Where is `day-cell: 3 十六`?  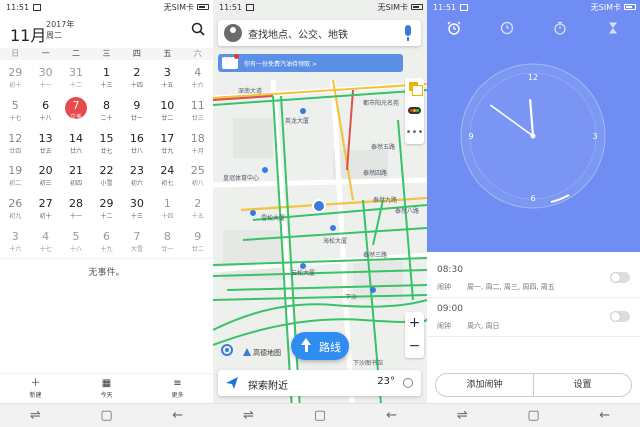 day-cell: 3 十六 is located at coordinates (15, 242).